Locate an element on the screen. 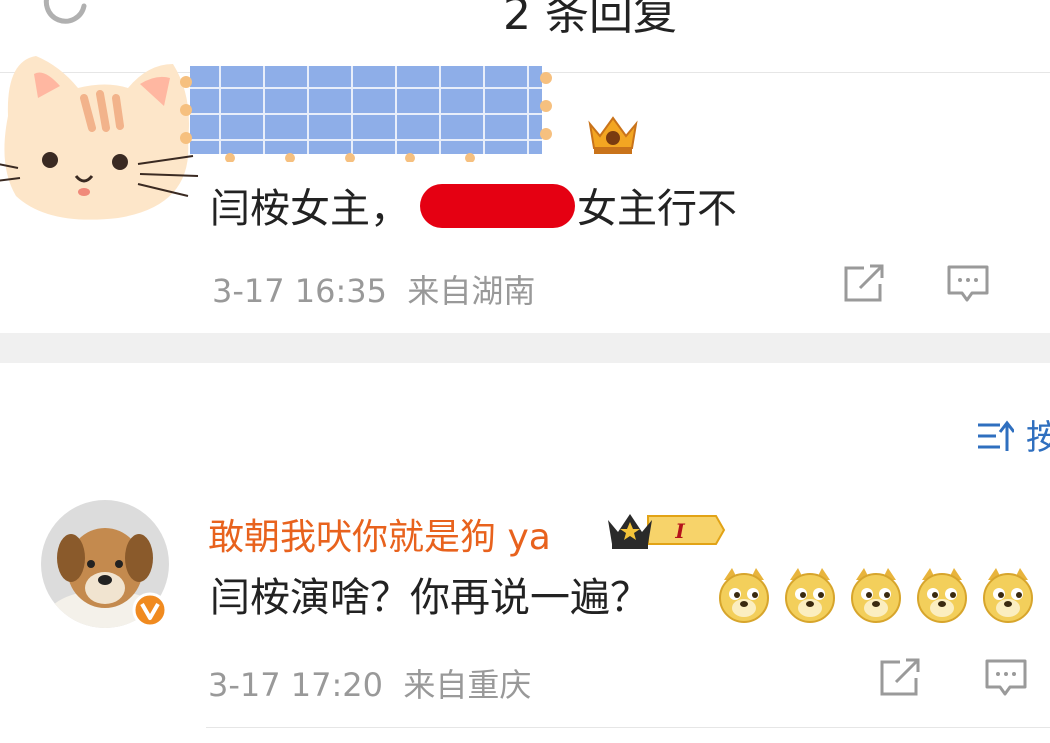 This screenshot has width=1050, height=743. row-divider is located at coordinates (628, 727).